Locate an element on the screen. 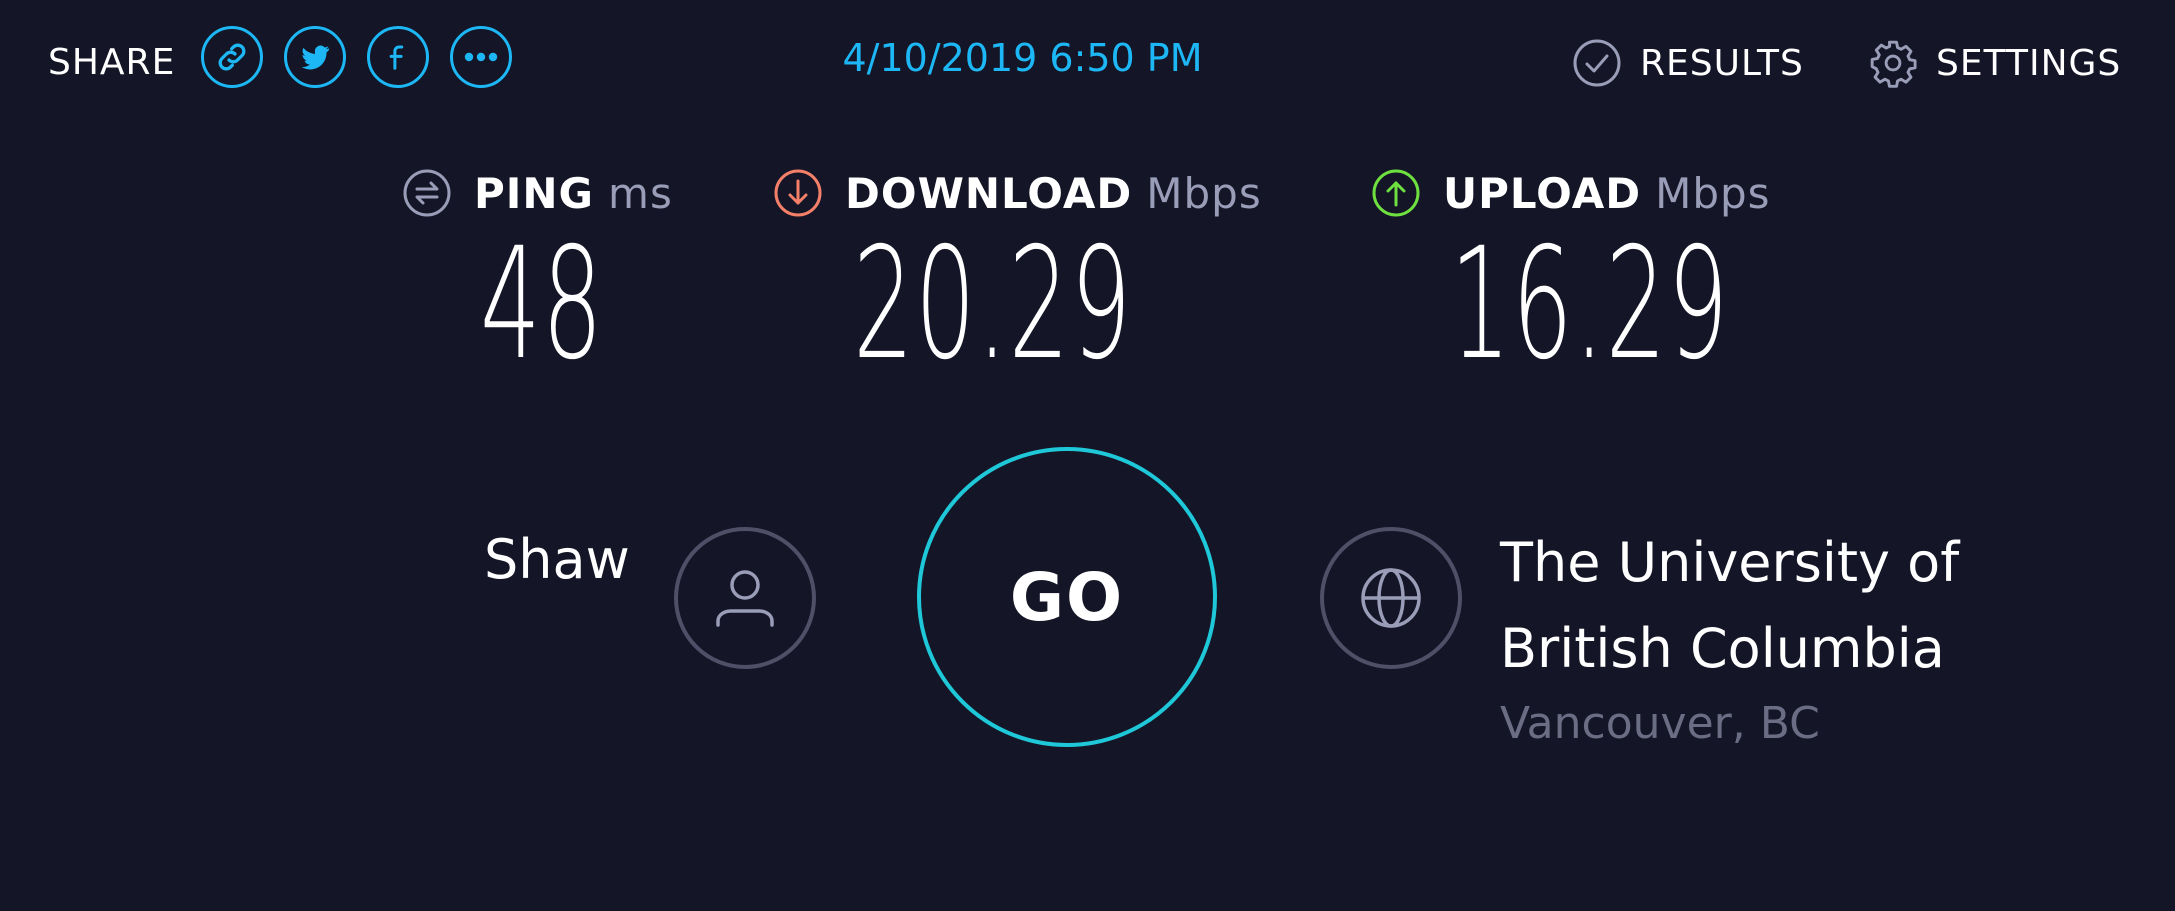 This screenshot has height=911, width=2175. settings-link: SETTINGS is located at coordinates (1994, 63).